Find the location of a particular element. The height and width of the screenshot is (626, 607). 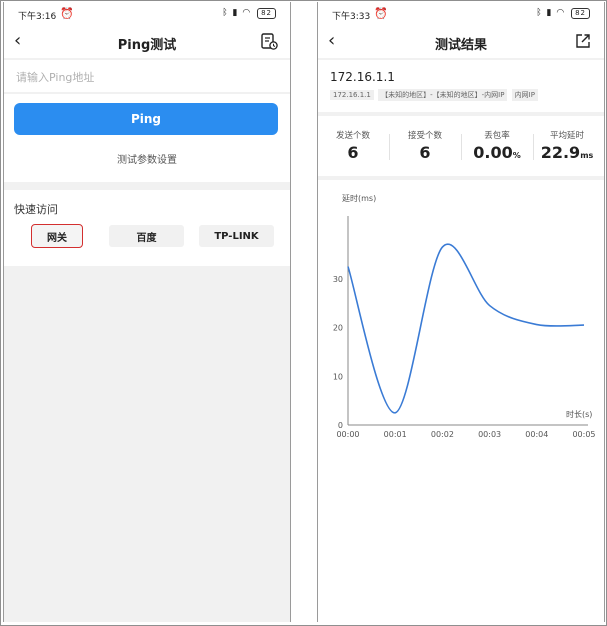

quick-access-title: 快速访问 is located at coordinates (36, 209).